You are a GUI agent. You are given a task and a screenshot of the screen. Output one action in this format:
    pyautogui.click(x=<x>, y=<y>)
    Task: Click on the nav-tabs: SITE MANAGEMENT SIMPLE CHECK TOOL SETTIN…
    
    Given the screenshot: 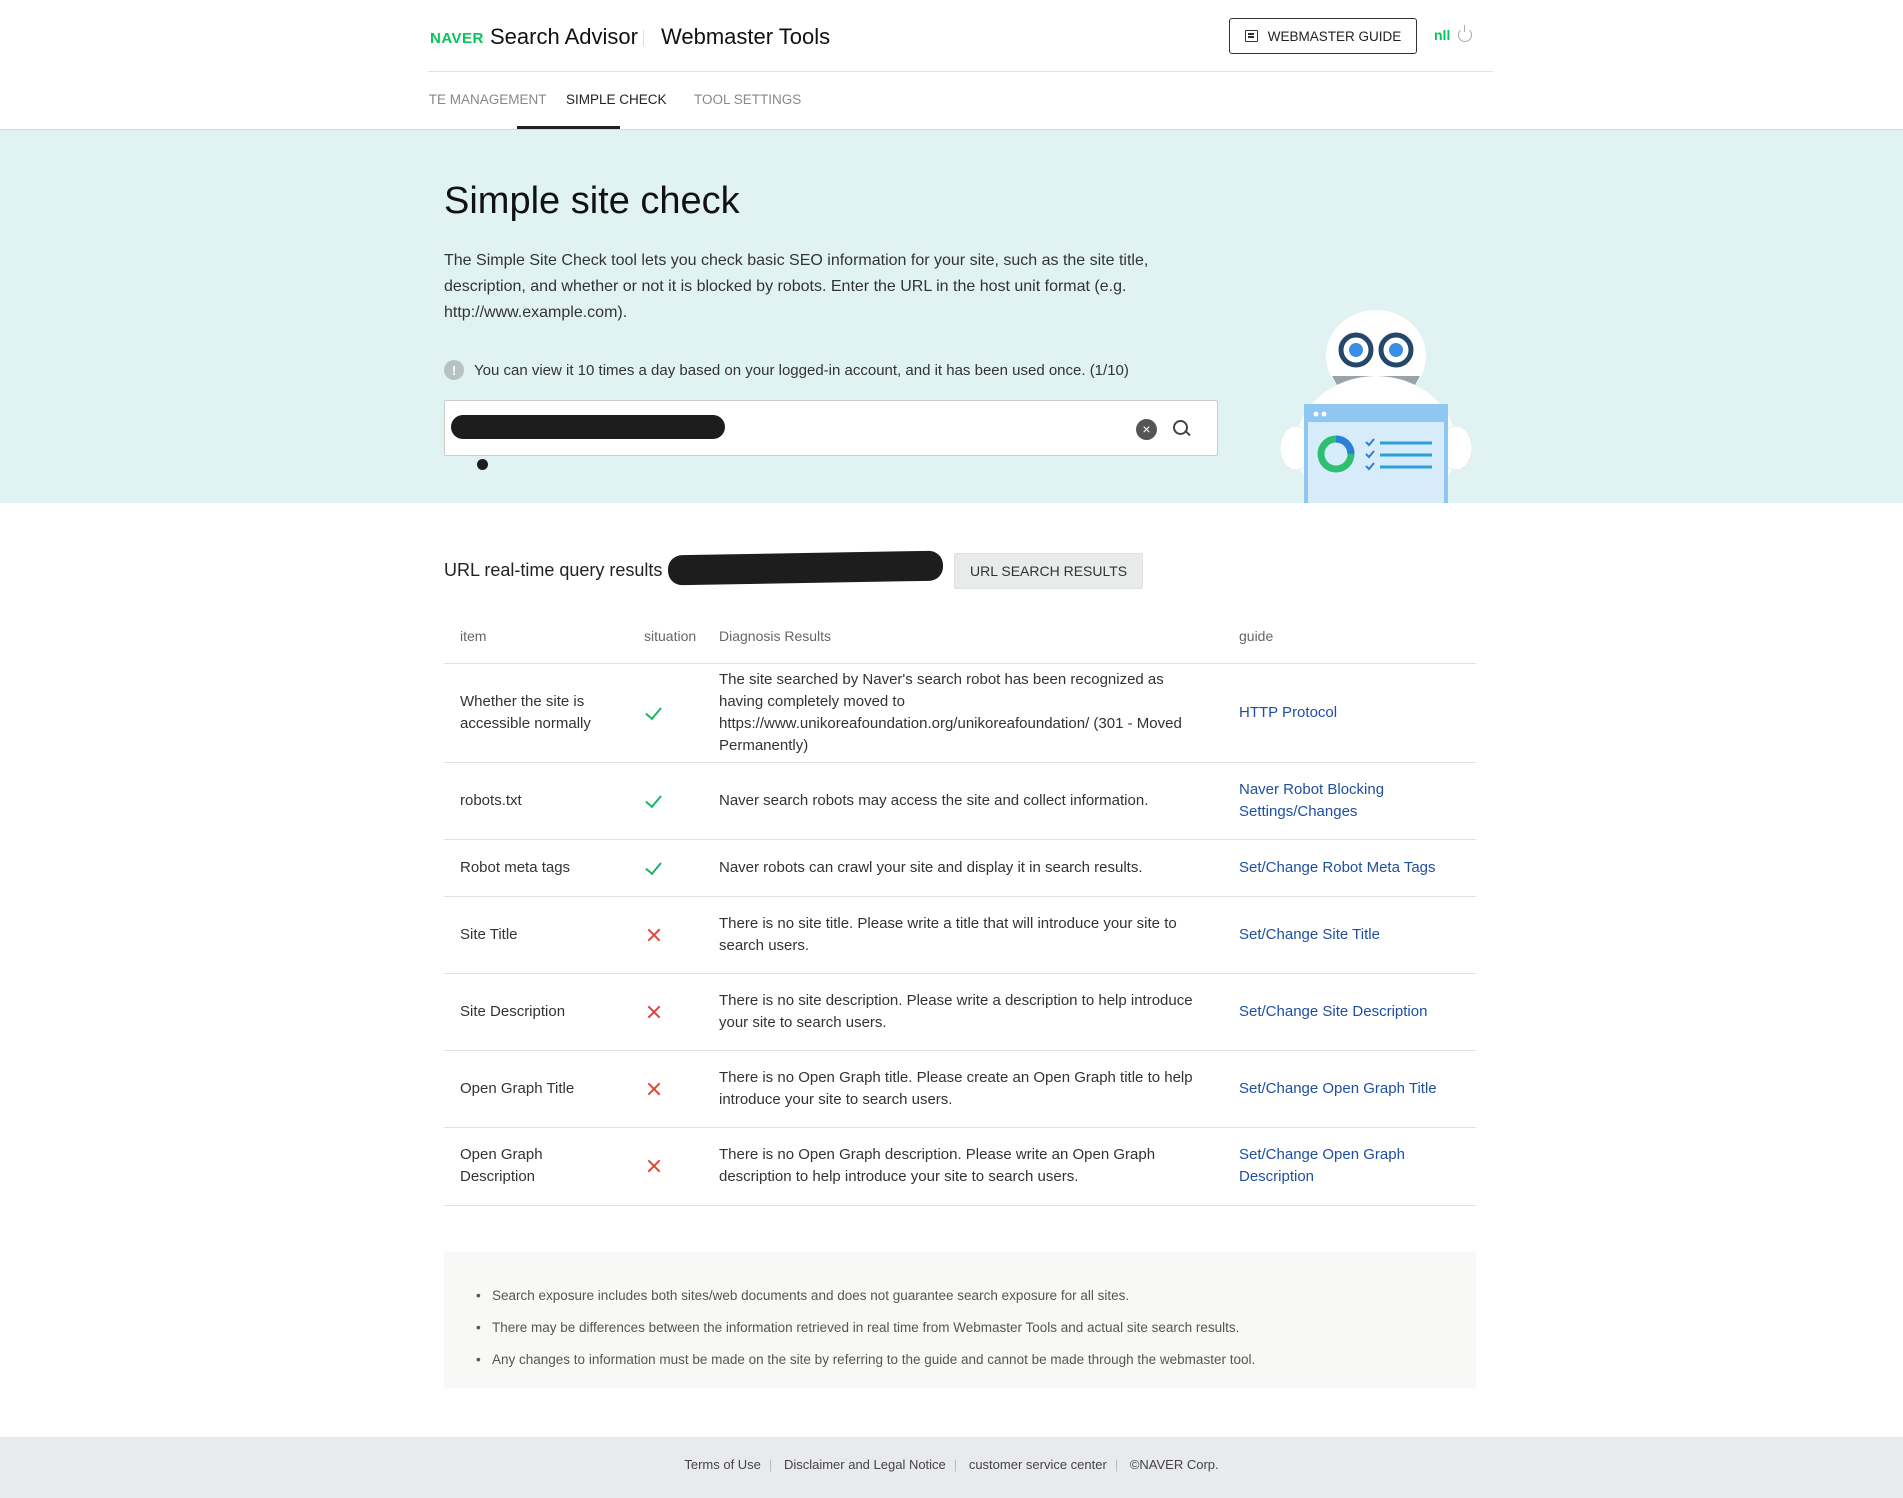 What is the action you would take?
    pyautogui.click(x=960, y=101)
    